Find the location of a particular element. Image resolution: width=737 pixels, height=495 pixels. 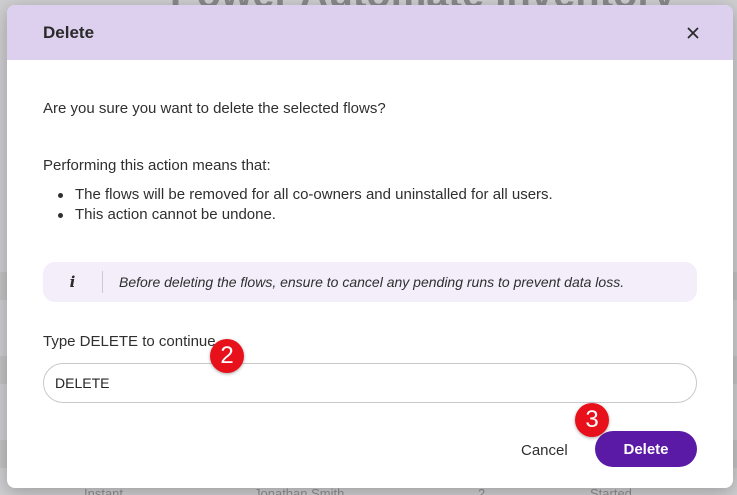

list-item: This action cannot be undone. is located at coordinates (298, 215).